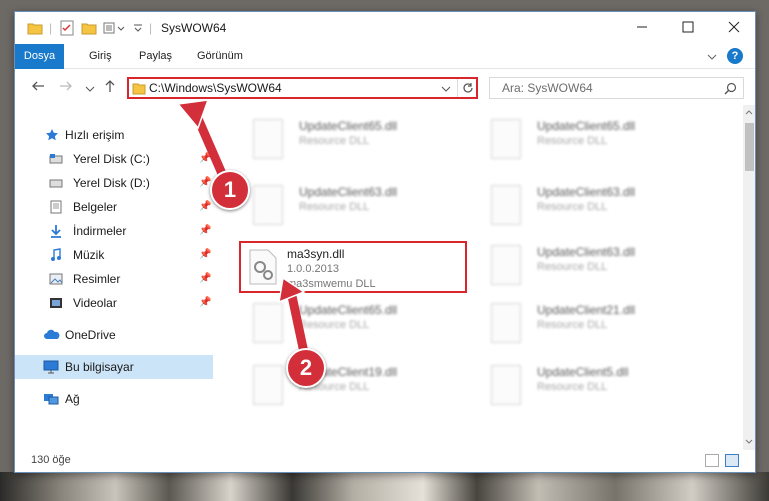  I want to click on up-icon, so click(110, 87).